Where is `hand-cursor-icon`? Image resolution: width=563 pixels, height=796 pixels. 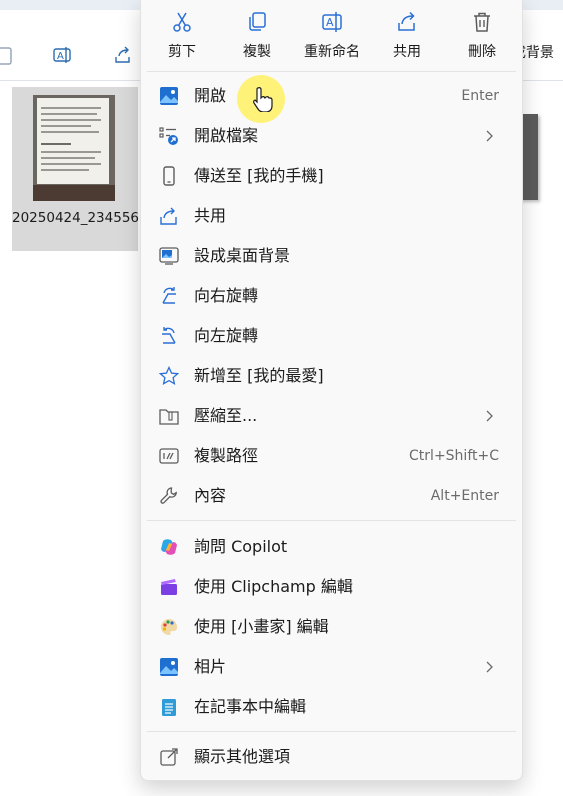
hand-cursor-icon is located at coordinates (263, 99).